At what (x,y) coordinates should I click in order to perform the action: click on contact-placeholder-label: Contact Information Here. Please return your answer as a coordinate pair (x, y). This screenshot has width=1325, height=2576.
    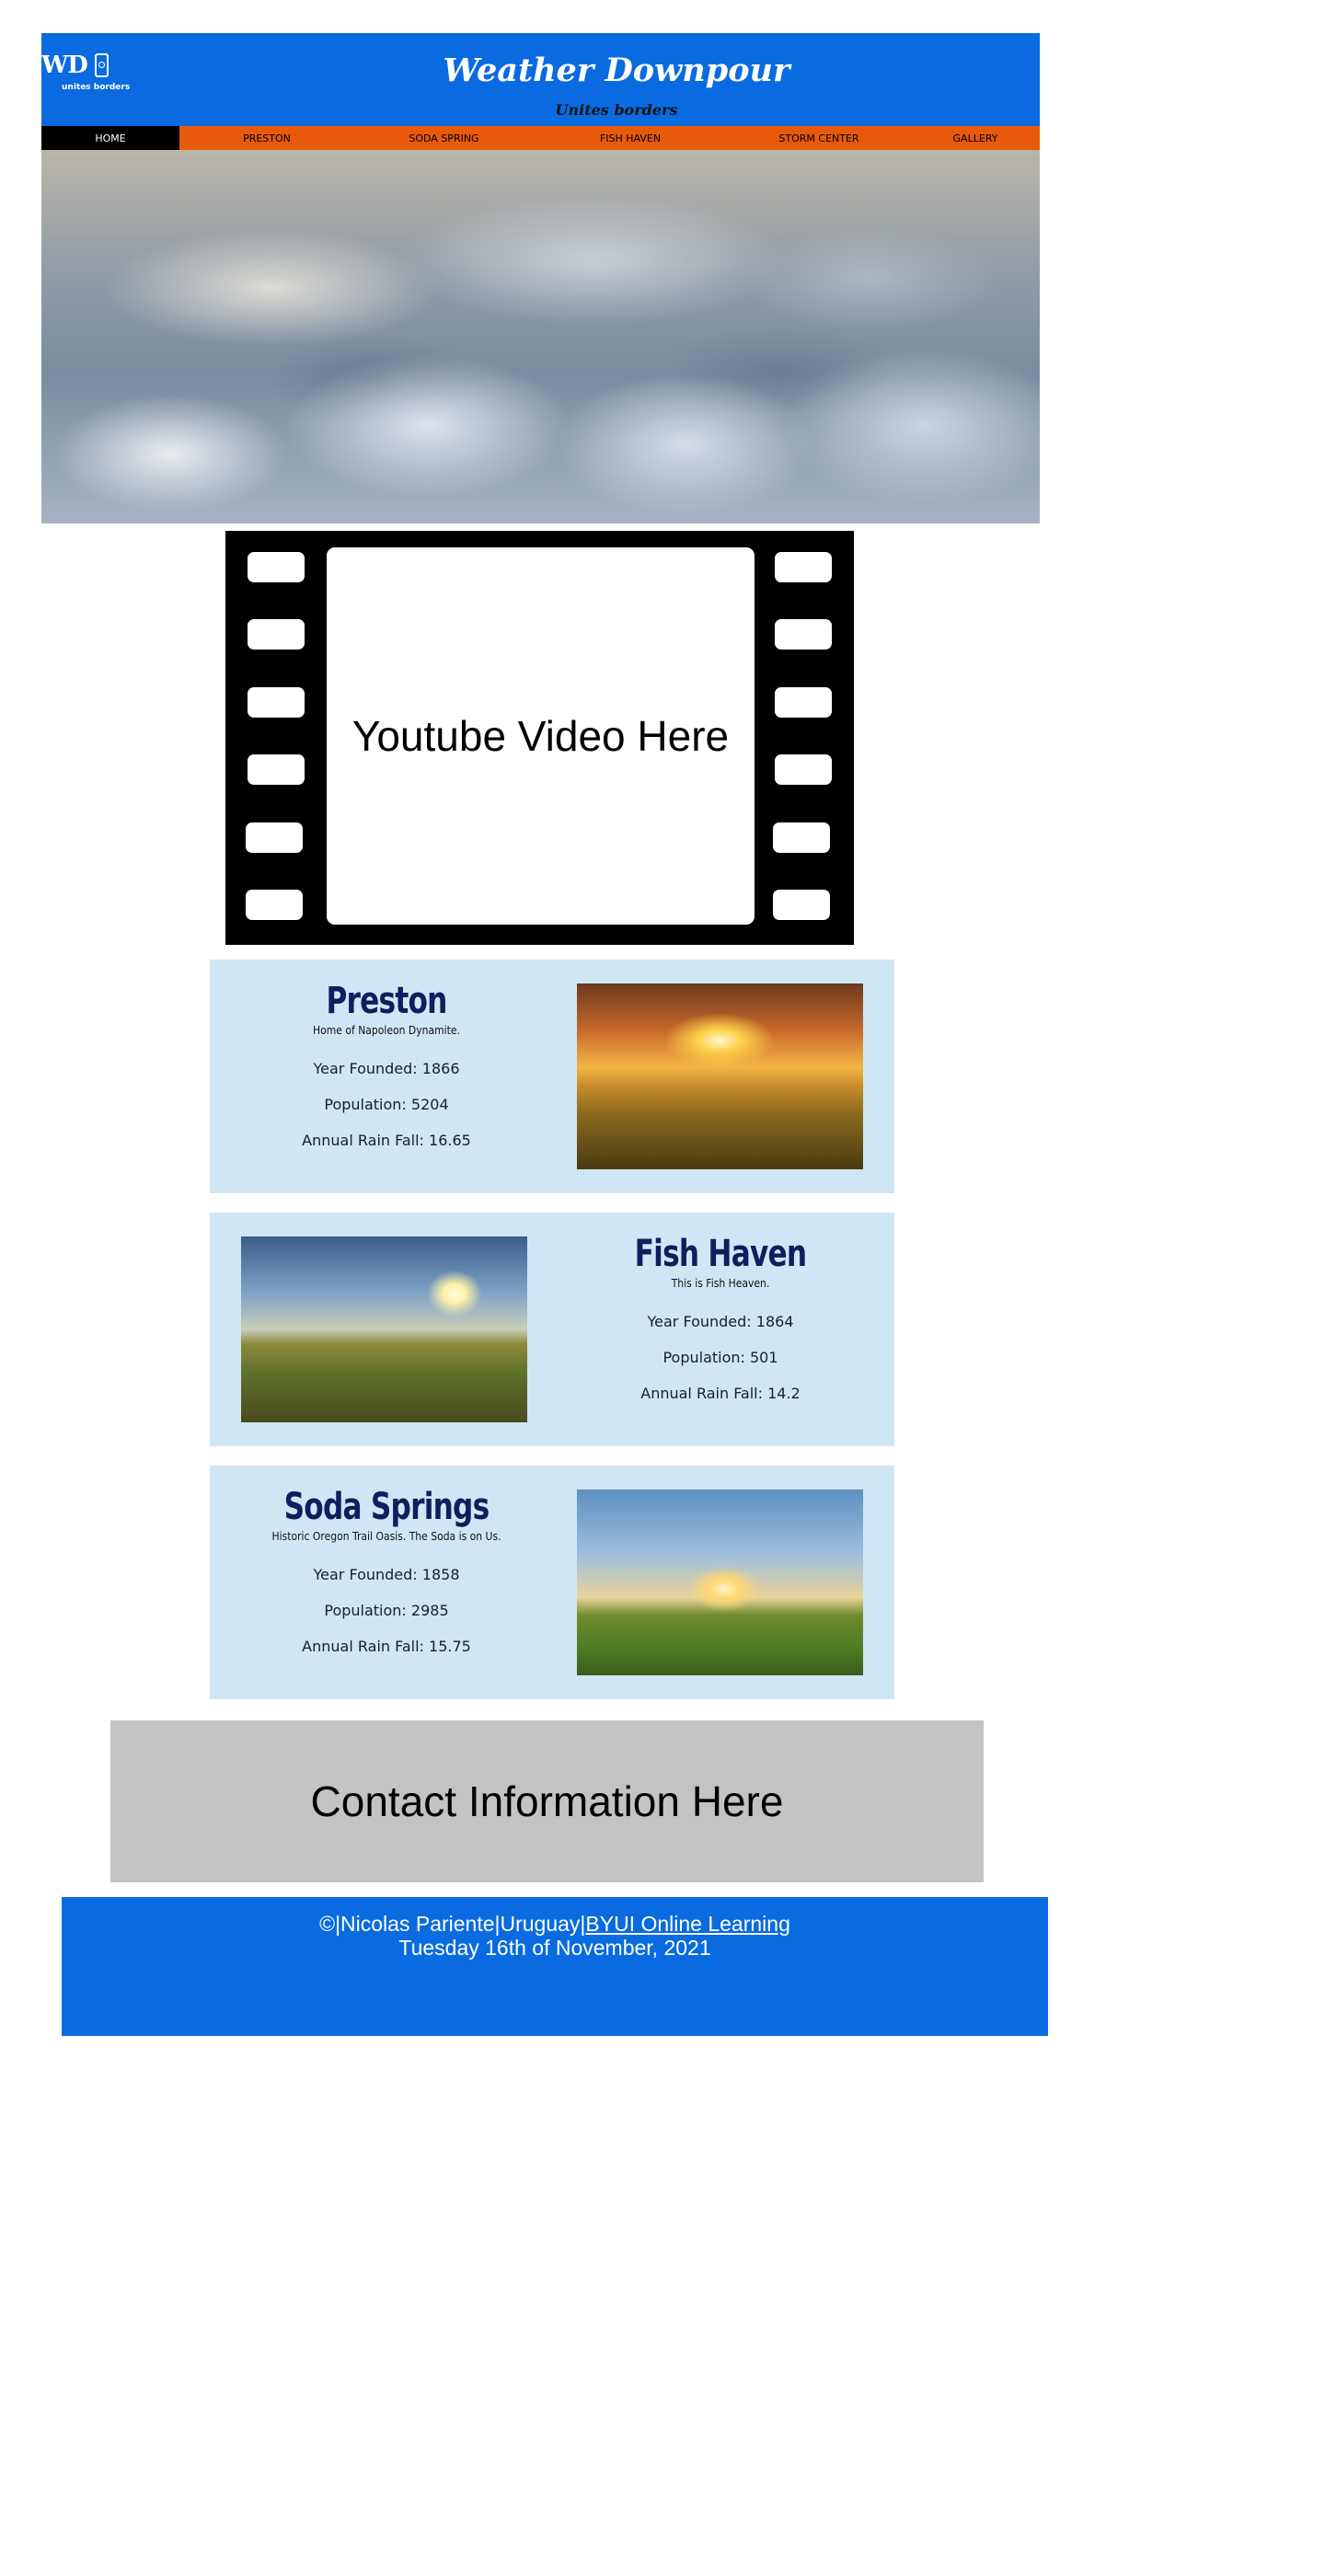
    Looking at the image, I should click on (547, 1801).